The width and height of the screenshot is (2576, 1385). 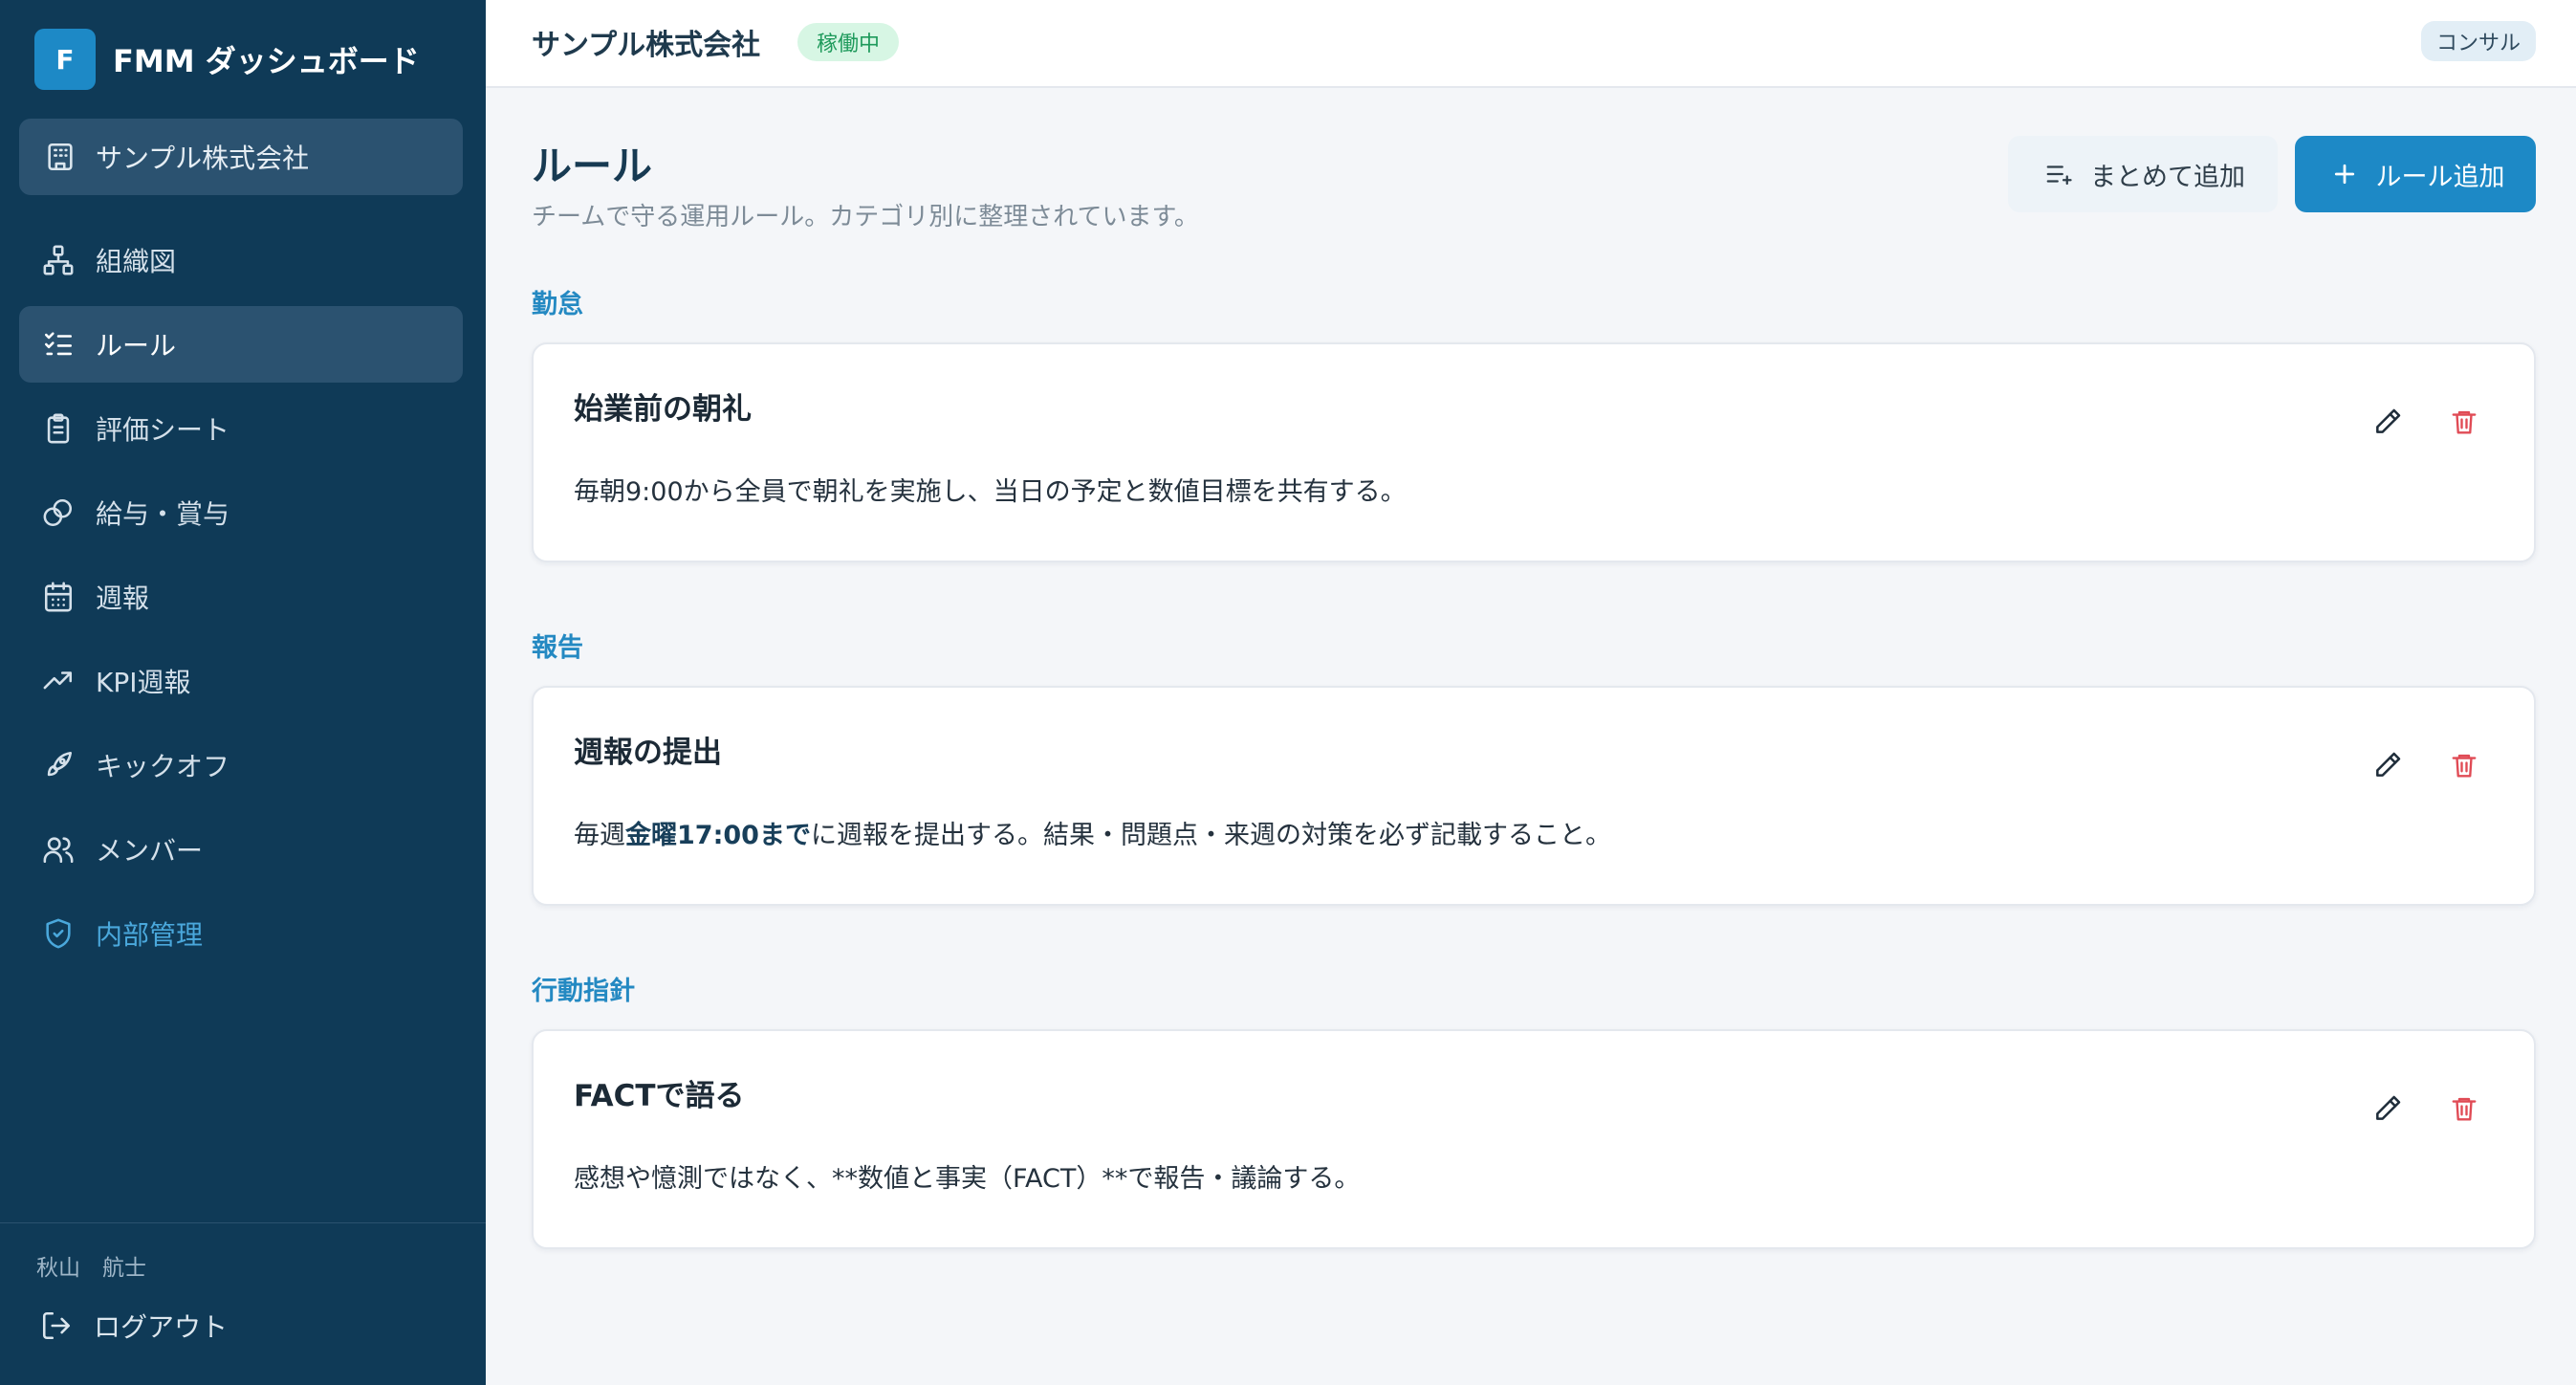 I want to click on rule-body-text: に週報を提出する。結果・問題点・来週の対策を必ず記載すること。, so click(x=1210, y=835).